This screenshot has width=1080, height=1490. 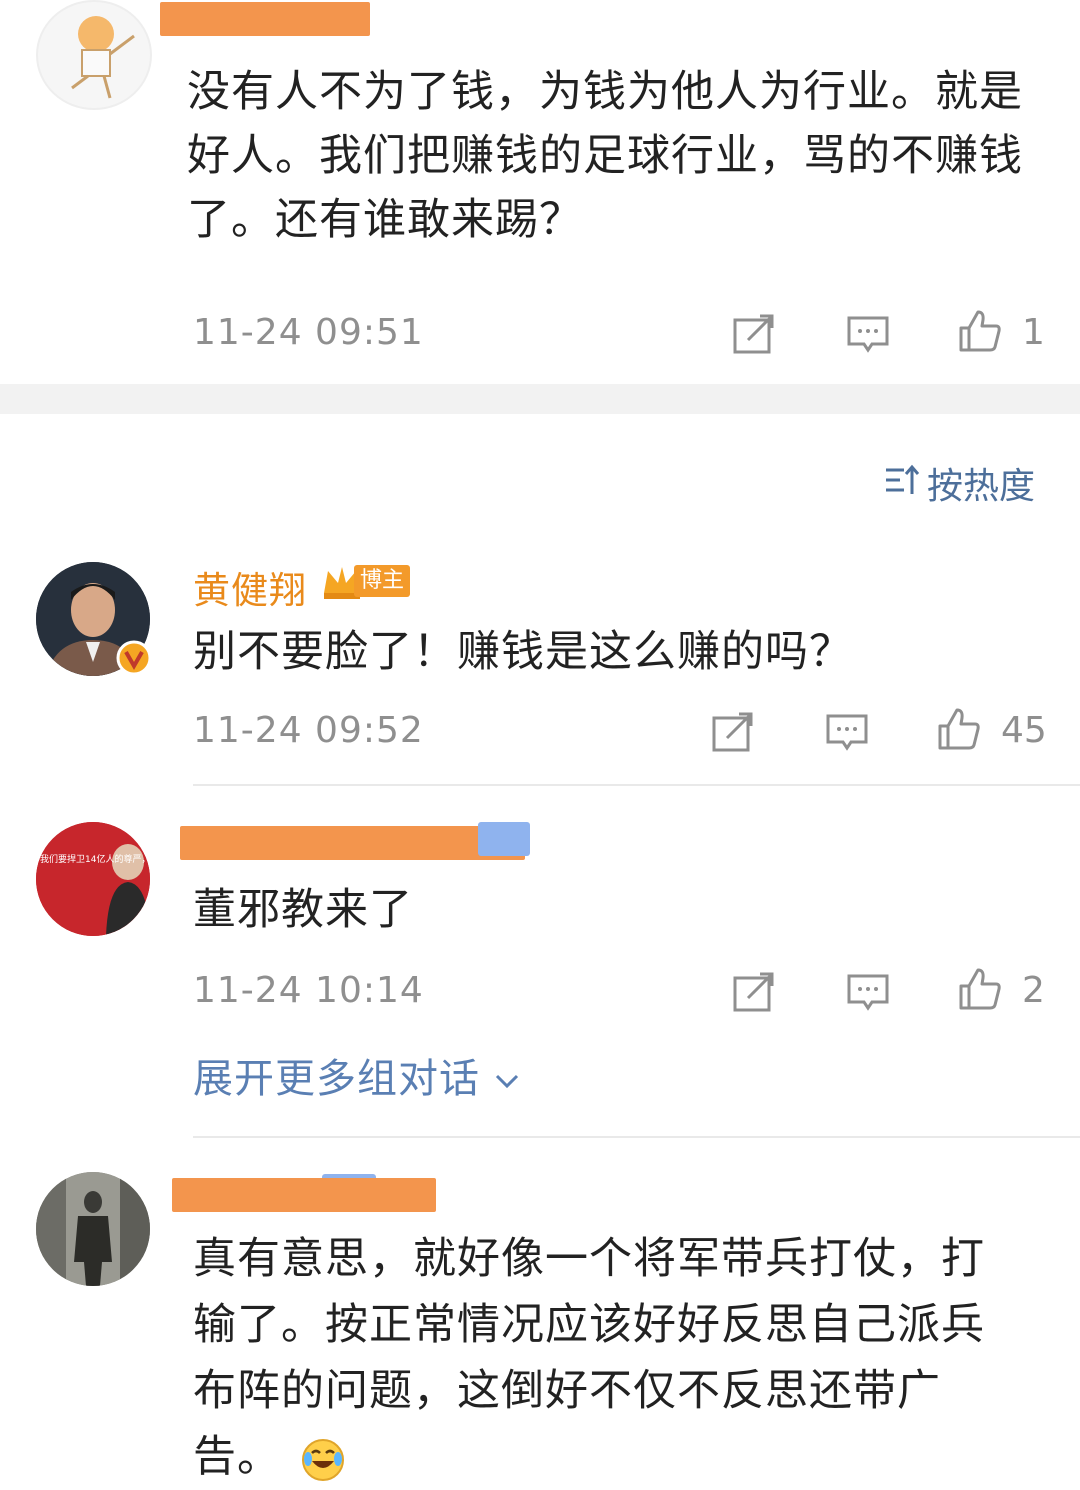 What do you see at coordinates (1033, 990) in the screenshot?
I see `like-count: 2` at bounding box center [1033, 990].